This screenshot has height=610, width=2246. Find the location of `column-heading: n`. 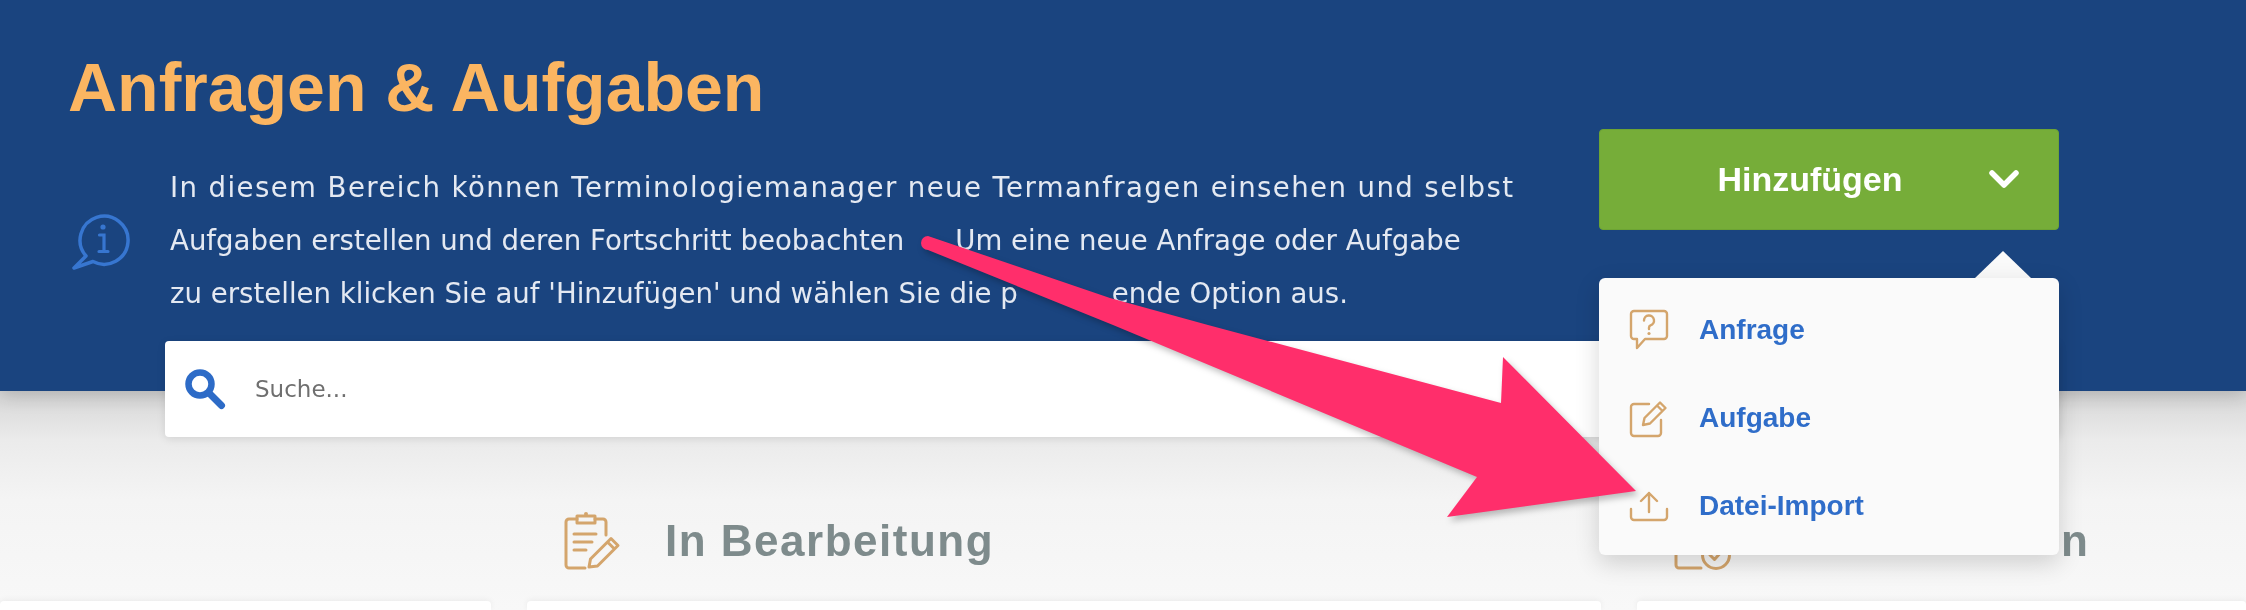

column-heading: n is located at coordinates (2075, 540).